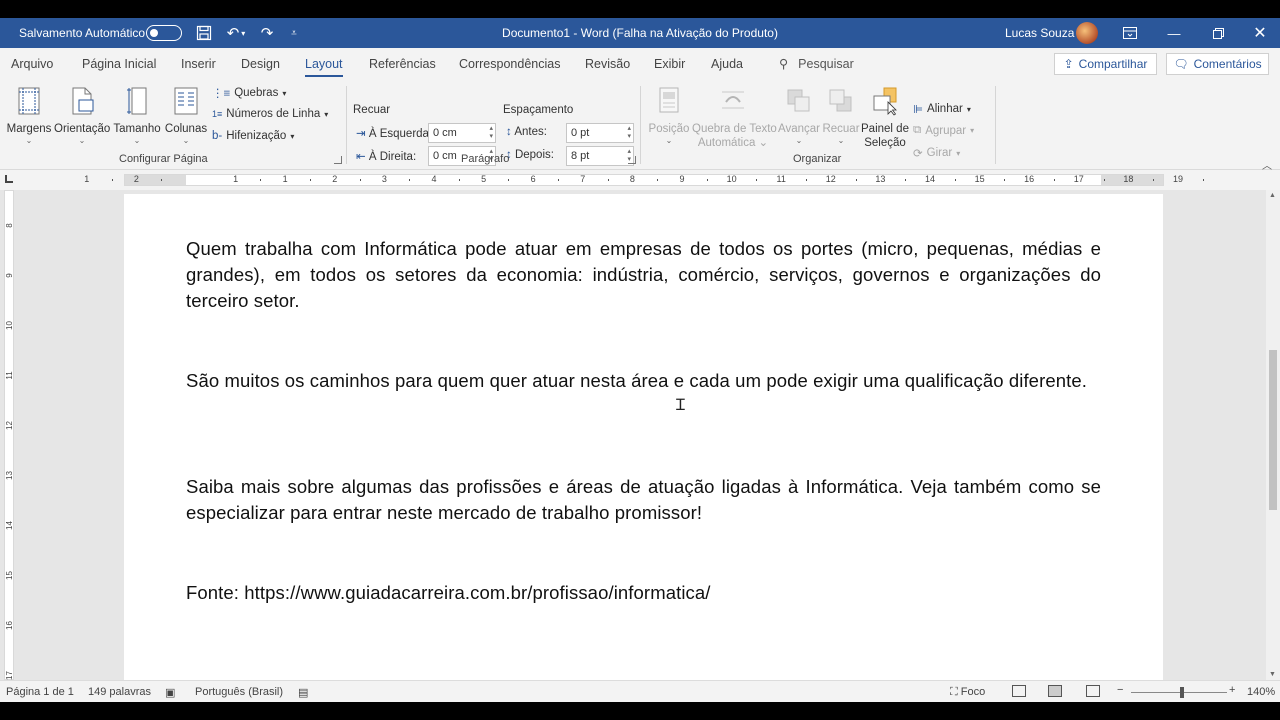 Image resolution: width=1280 pixels, height=720 pixels. Describe the element at coordinates (9, 435) in the screenshot. I see `vertical-ruler: 8 9 10 11 12 13 14 15 16 17` at that location.